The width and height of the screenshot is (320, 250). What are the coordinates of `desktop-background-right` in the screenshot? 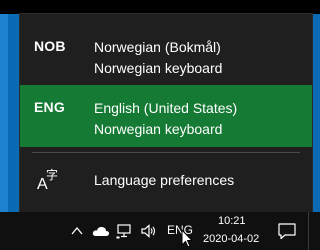 It's located at (316, 113).